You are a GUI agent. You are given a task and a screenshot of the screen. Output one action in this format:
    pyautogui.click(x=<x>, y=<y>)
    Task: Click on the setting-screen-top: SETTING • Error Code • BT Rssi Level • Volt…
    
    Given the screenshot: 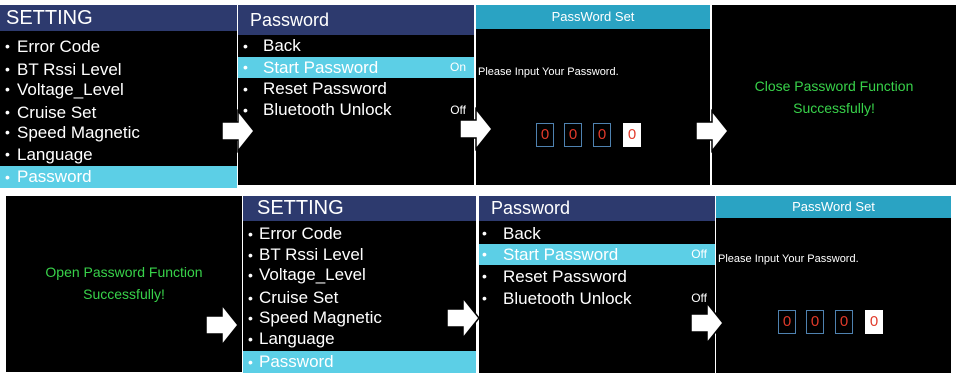 What is the action you would take?
    pyautogui.click(x=118, y=96)
    